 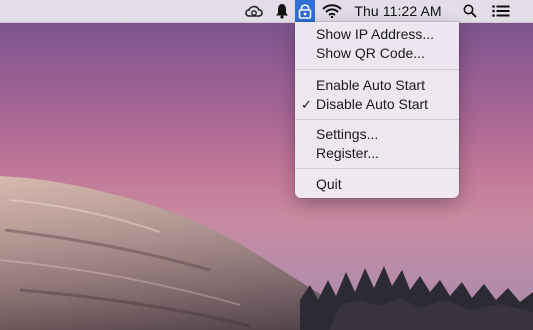 I want to click on menu-item-label: Disable Auto Start, so click(x=372, y=104).